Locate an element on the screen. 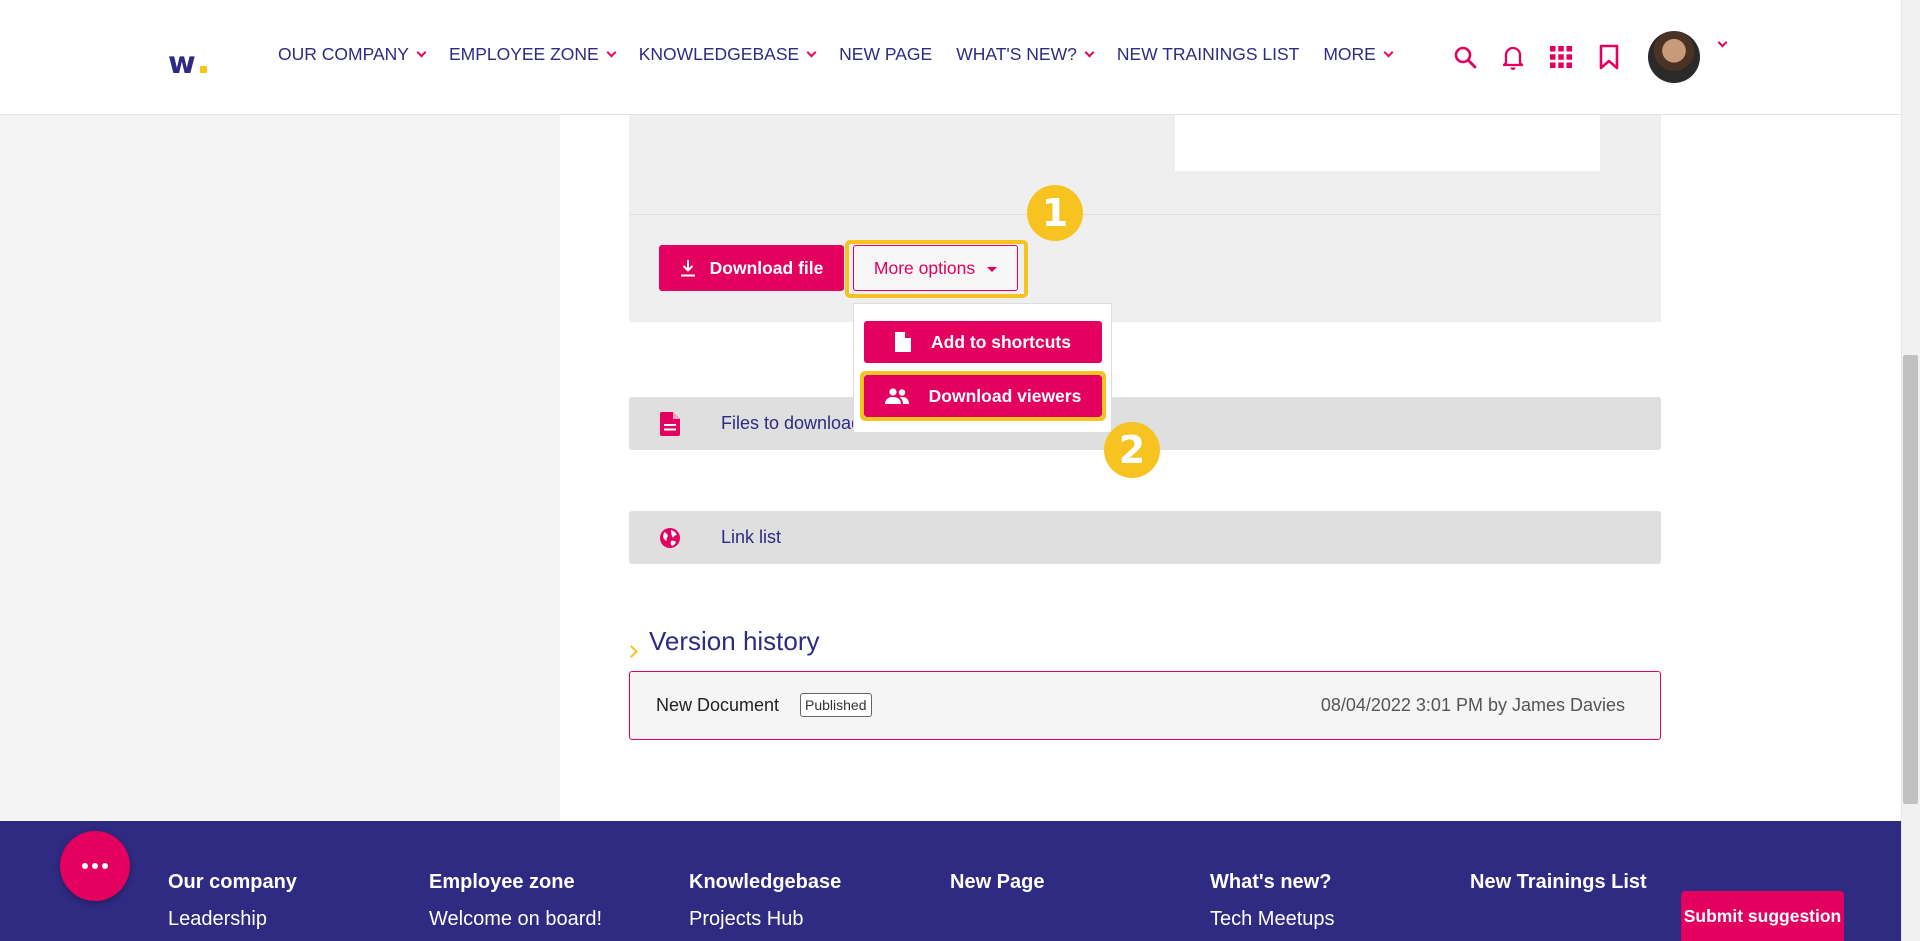 This screenshot has width=1920, height=941. version-meta: 08/04/2022 3:01 PM by James Davies is located at coordinates (1472, 705).